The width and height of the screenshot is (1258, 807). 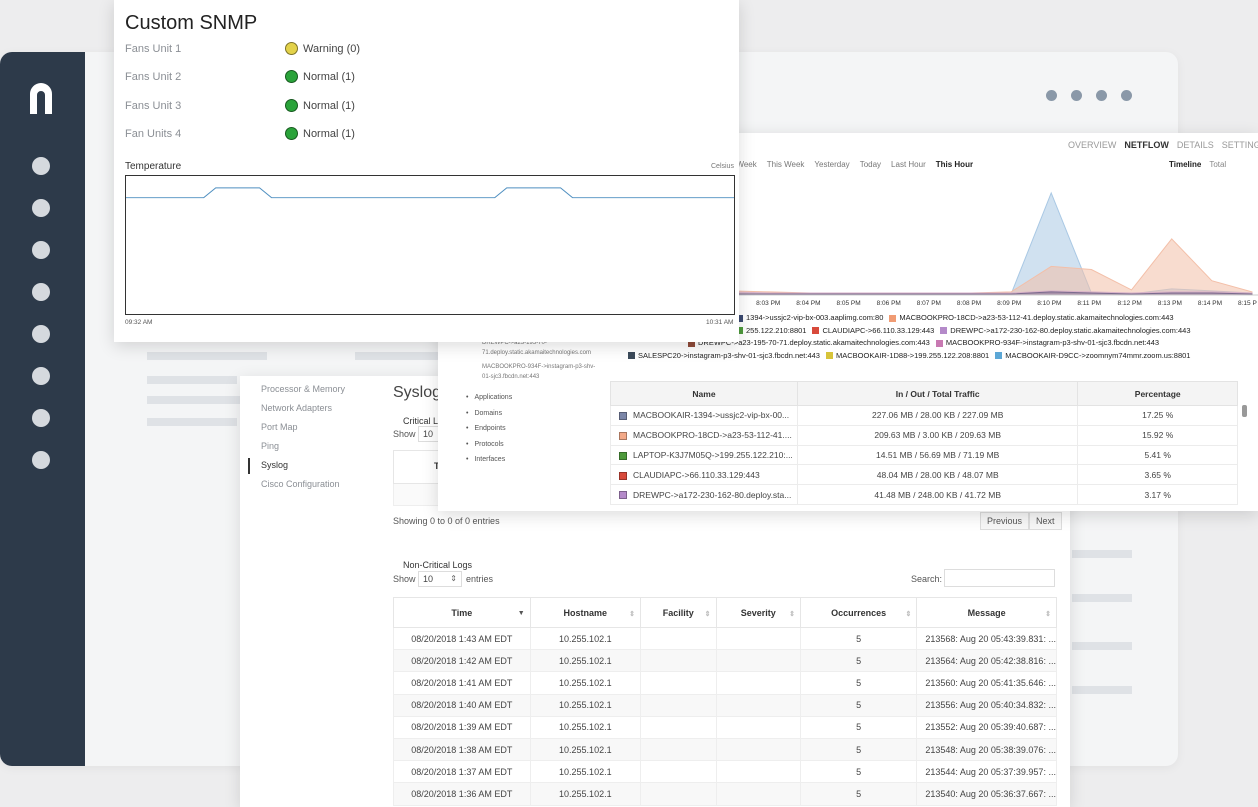 What do you see at coordinates (1244, 411) in the screenshot?
I see `table-scrollbar` at bounding box center [1244, 411].